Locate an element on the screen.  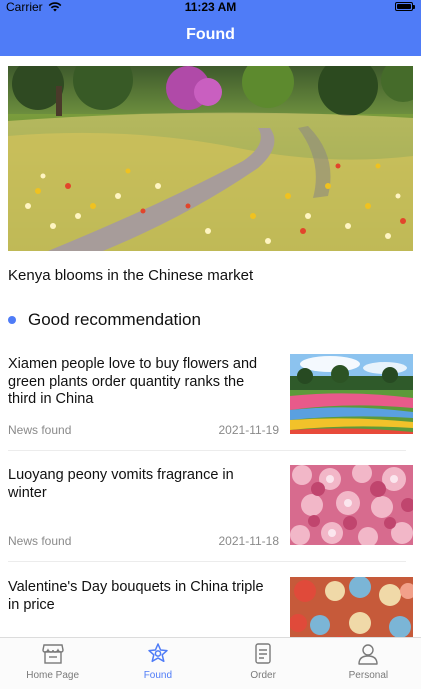
tab-home: Home Page is located at coordinates (52, 663).